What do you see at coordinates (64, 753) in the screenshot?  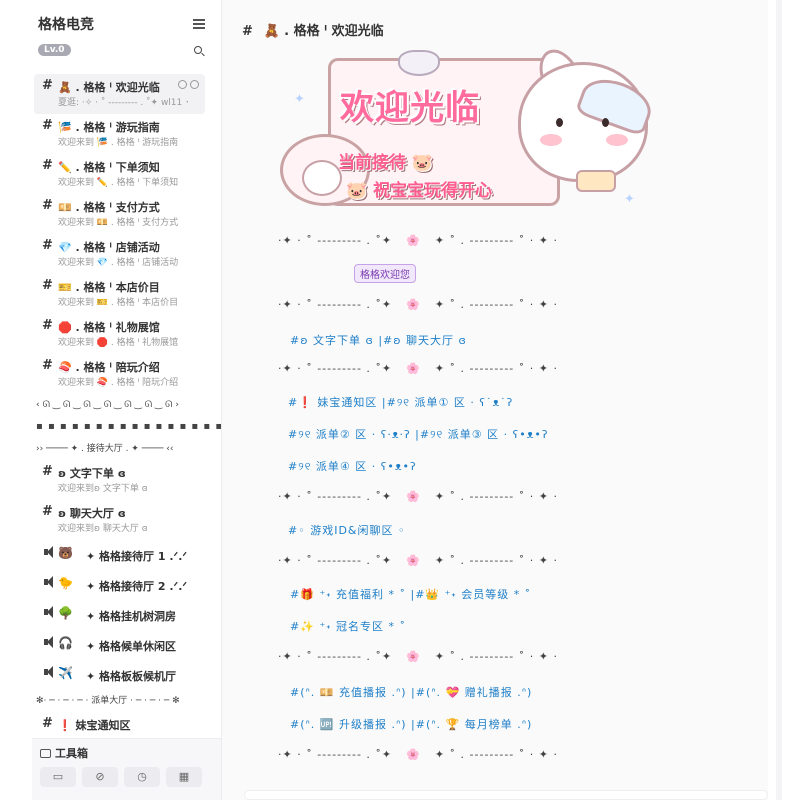 I see `toolbox-title: 工具箱` at bounding box center [64, 753].